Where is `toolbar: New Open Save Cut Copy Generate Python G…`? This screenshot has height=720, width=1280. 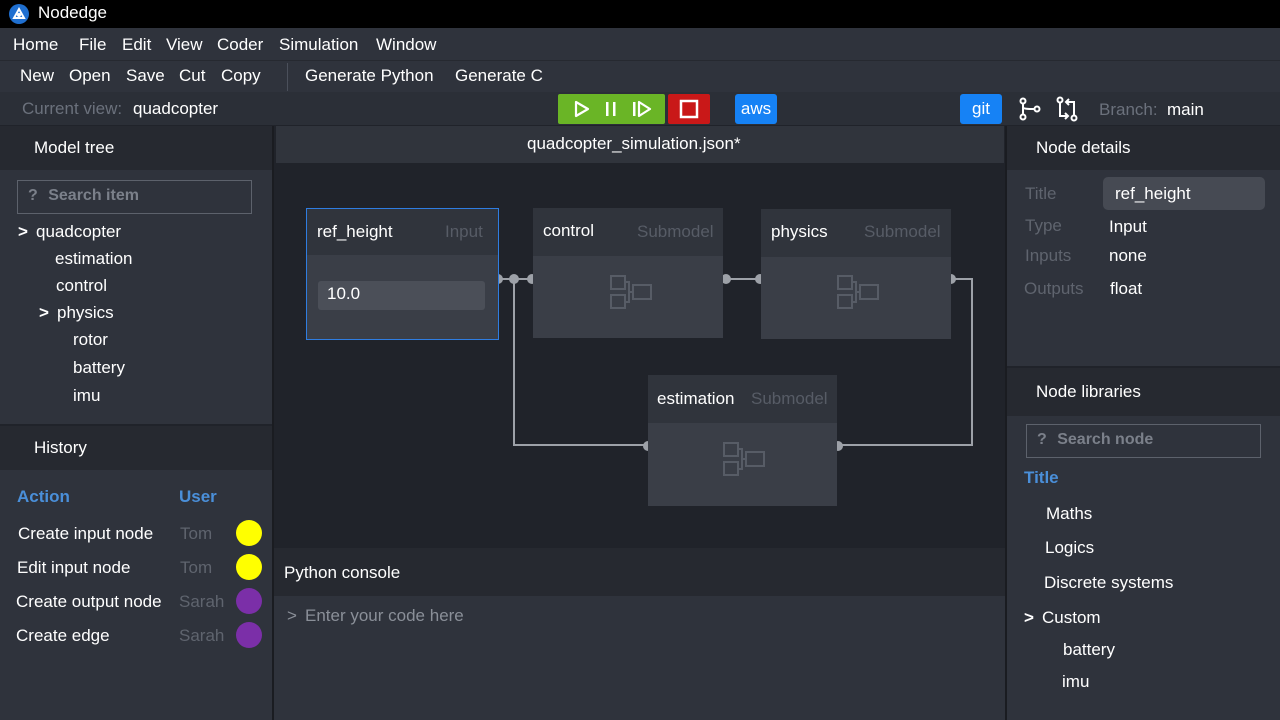 toolbar: New Open Save Cut Copy Generate Python G… is located at coordinates (640, 76).